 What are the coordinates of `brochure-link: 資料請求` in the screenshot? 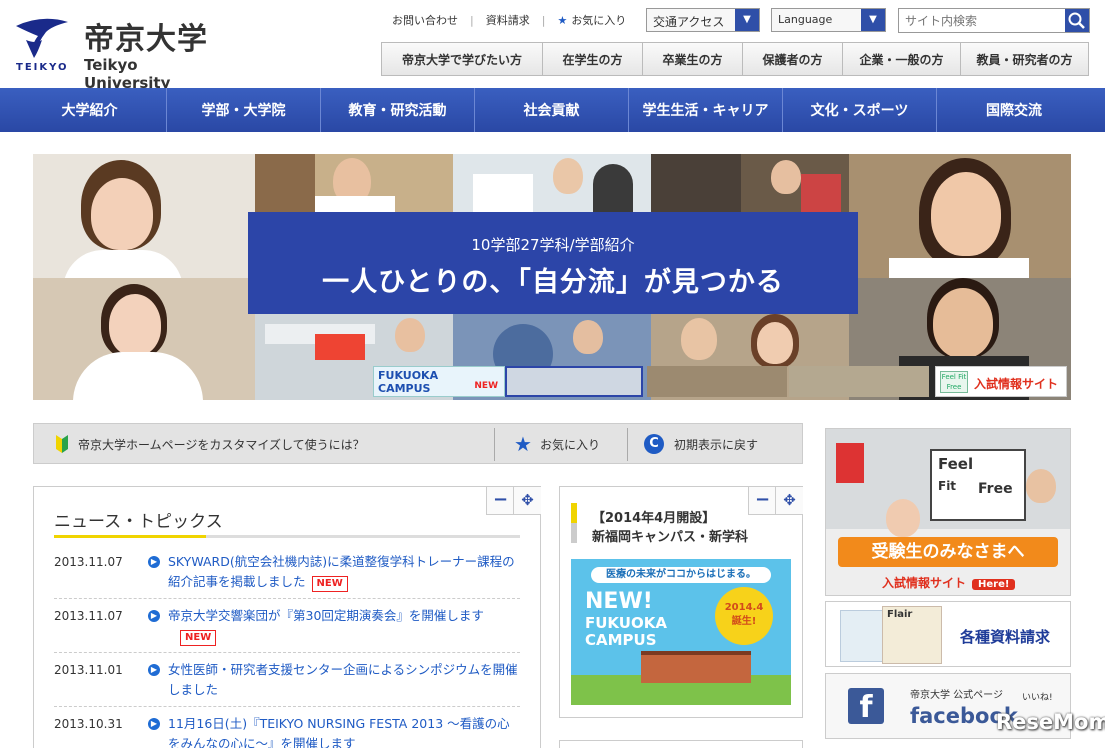 It's located at (508, 20).